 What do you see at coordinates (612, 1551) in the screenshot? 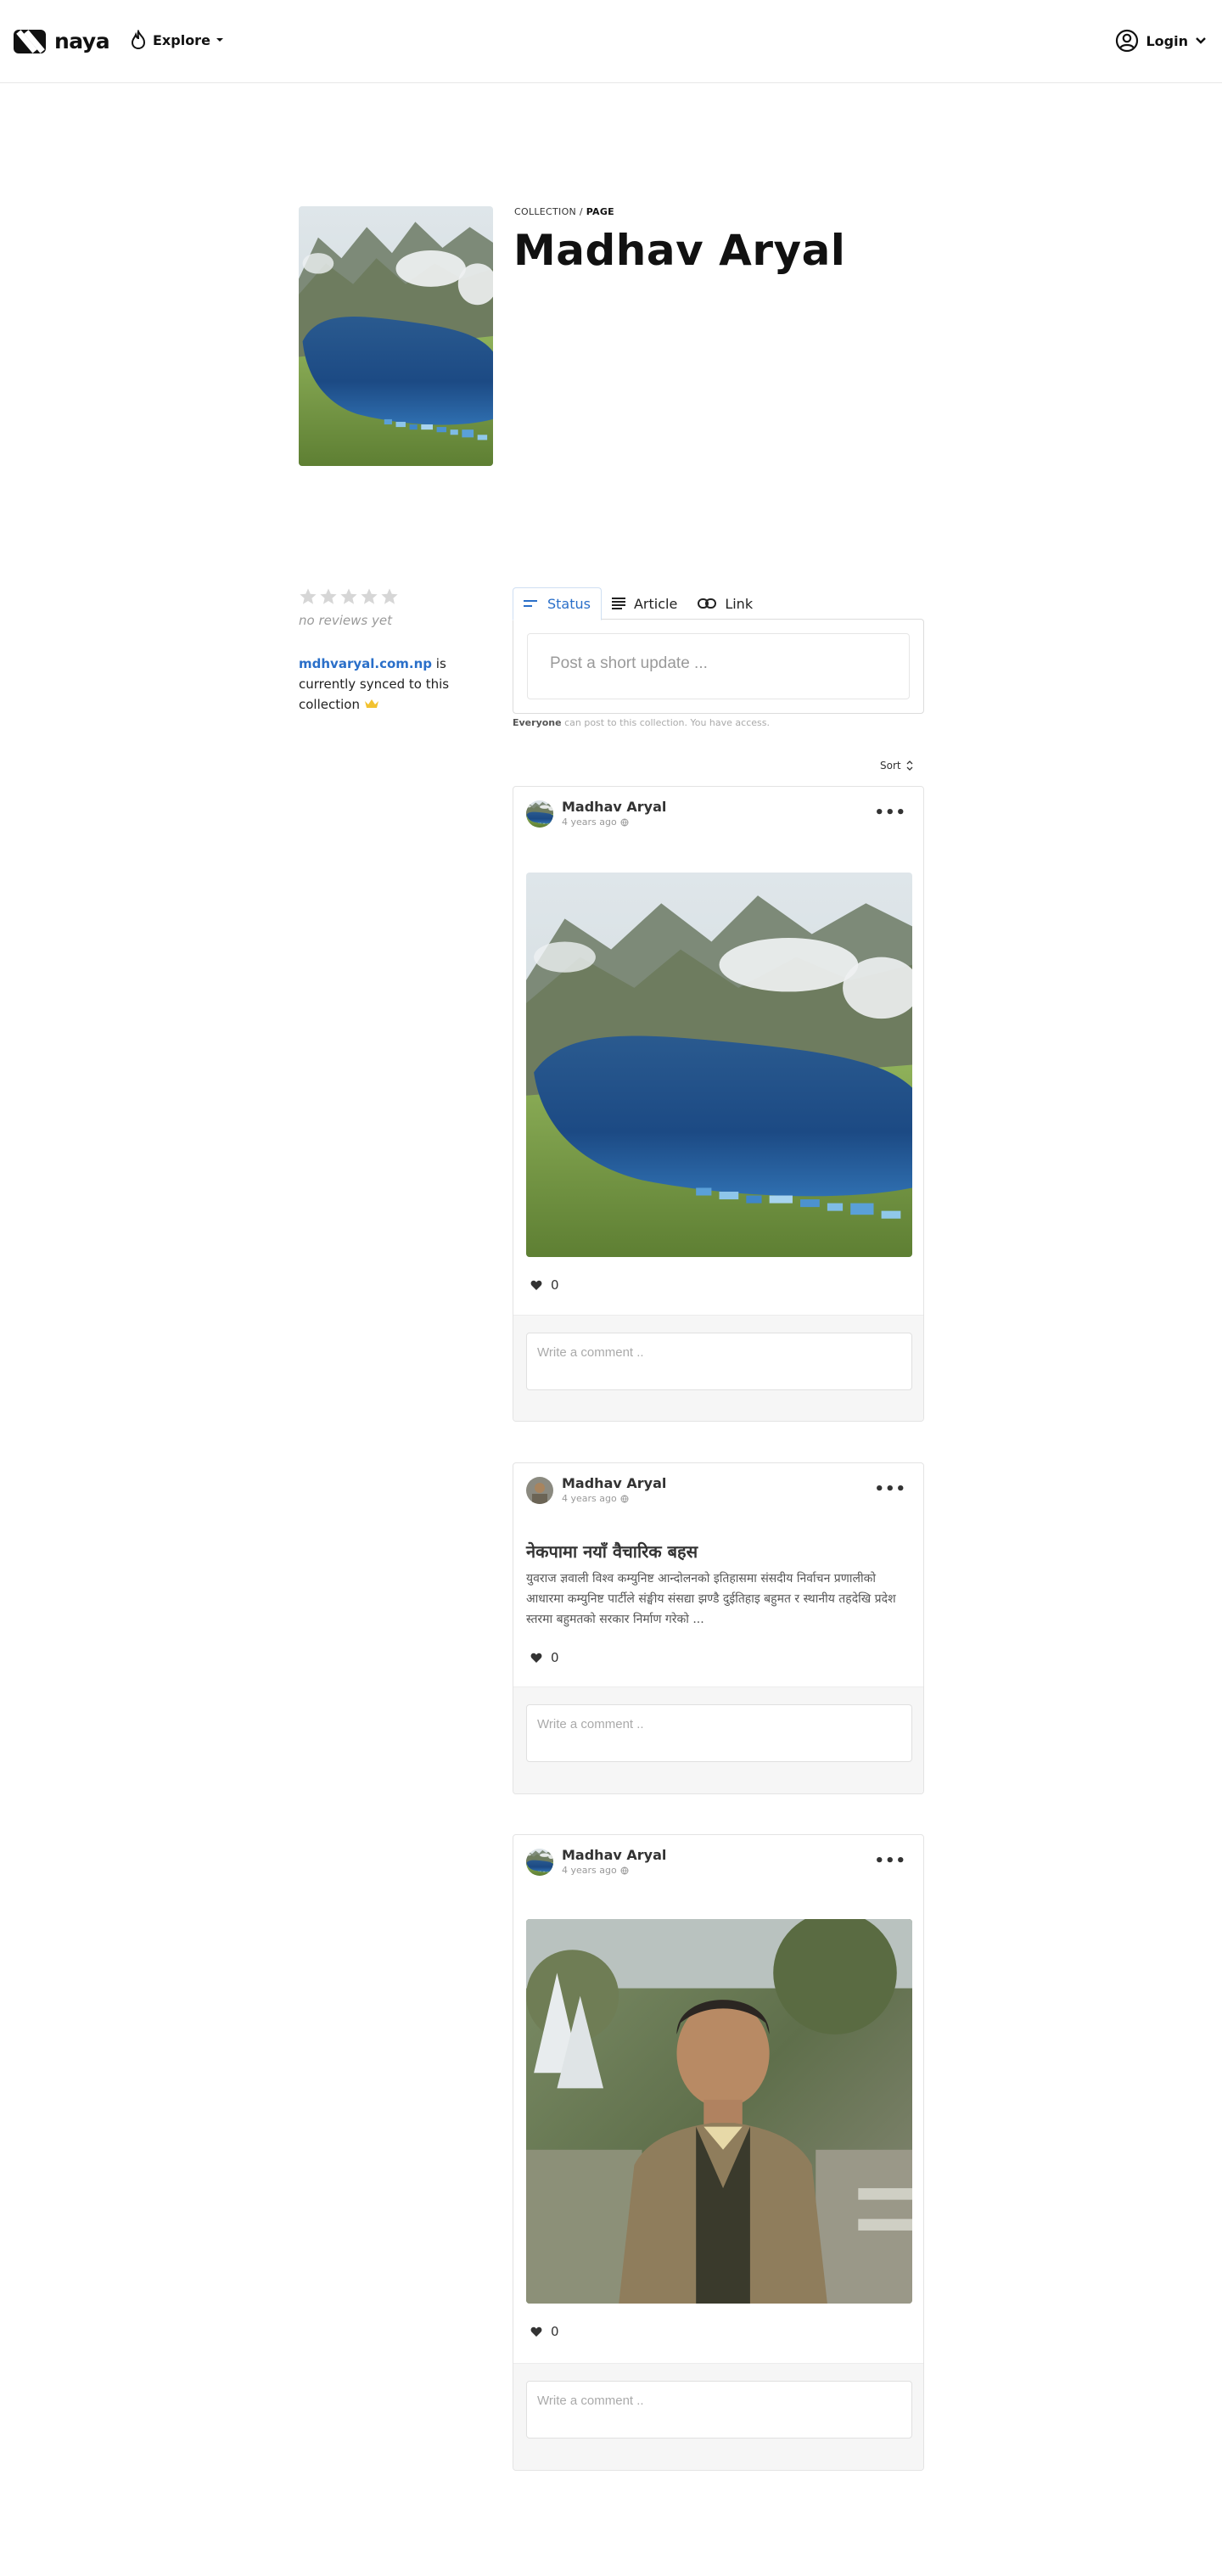
I see `article-title: नेकपामा नयाँ वैचारिक बहस` at bounding box center [612, 1551].